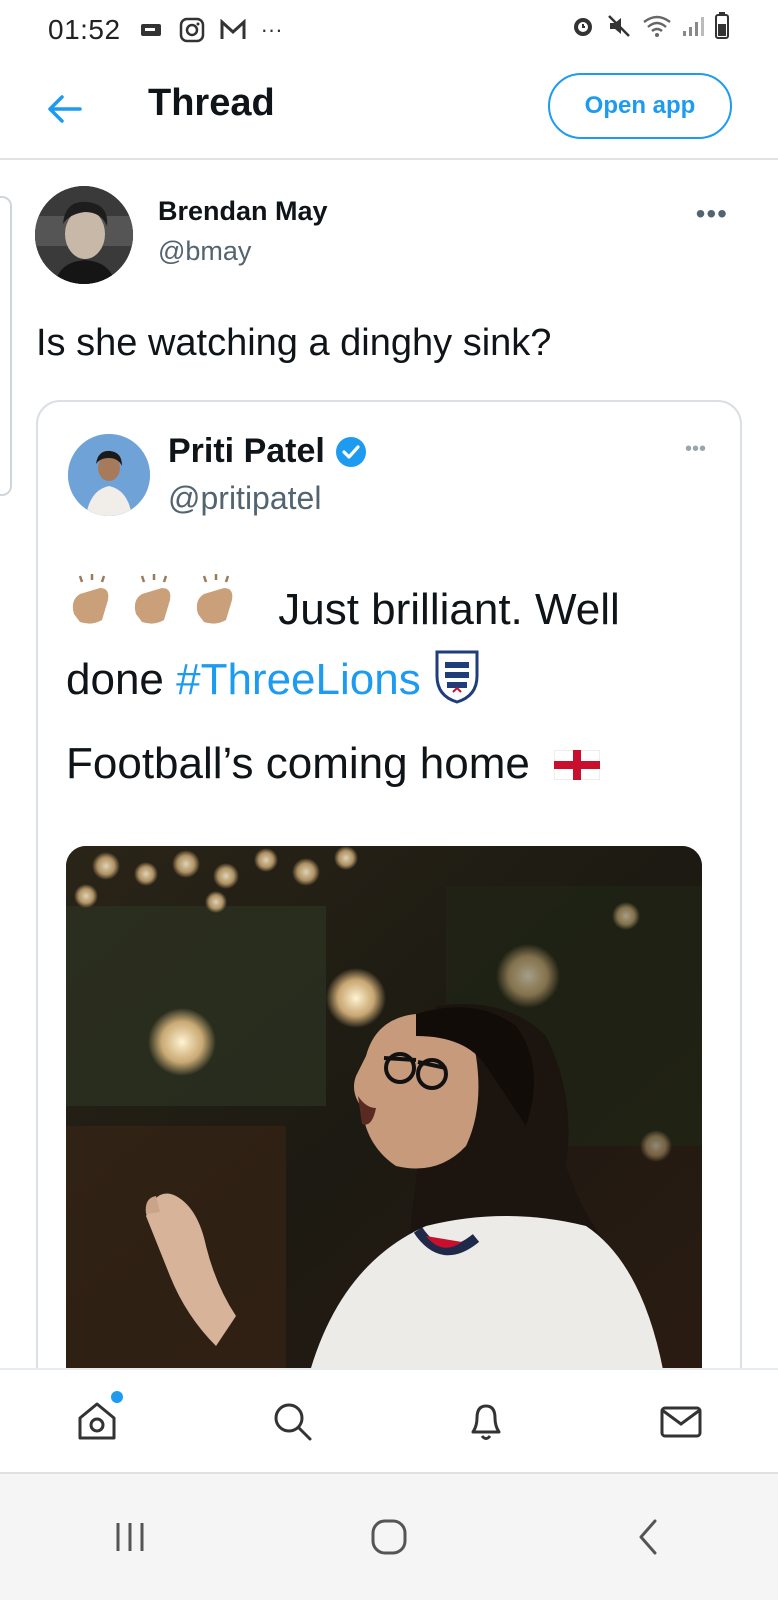  I want to click on instagram-icon, so click(191, 30).